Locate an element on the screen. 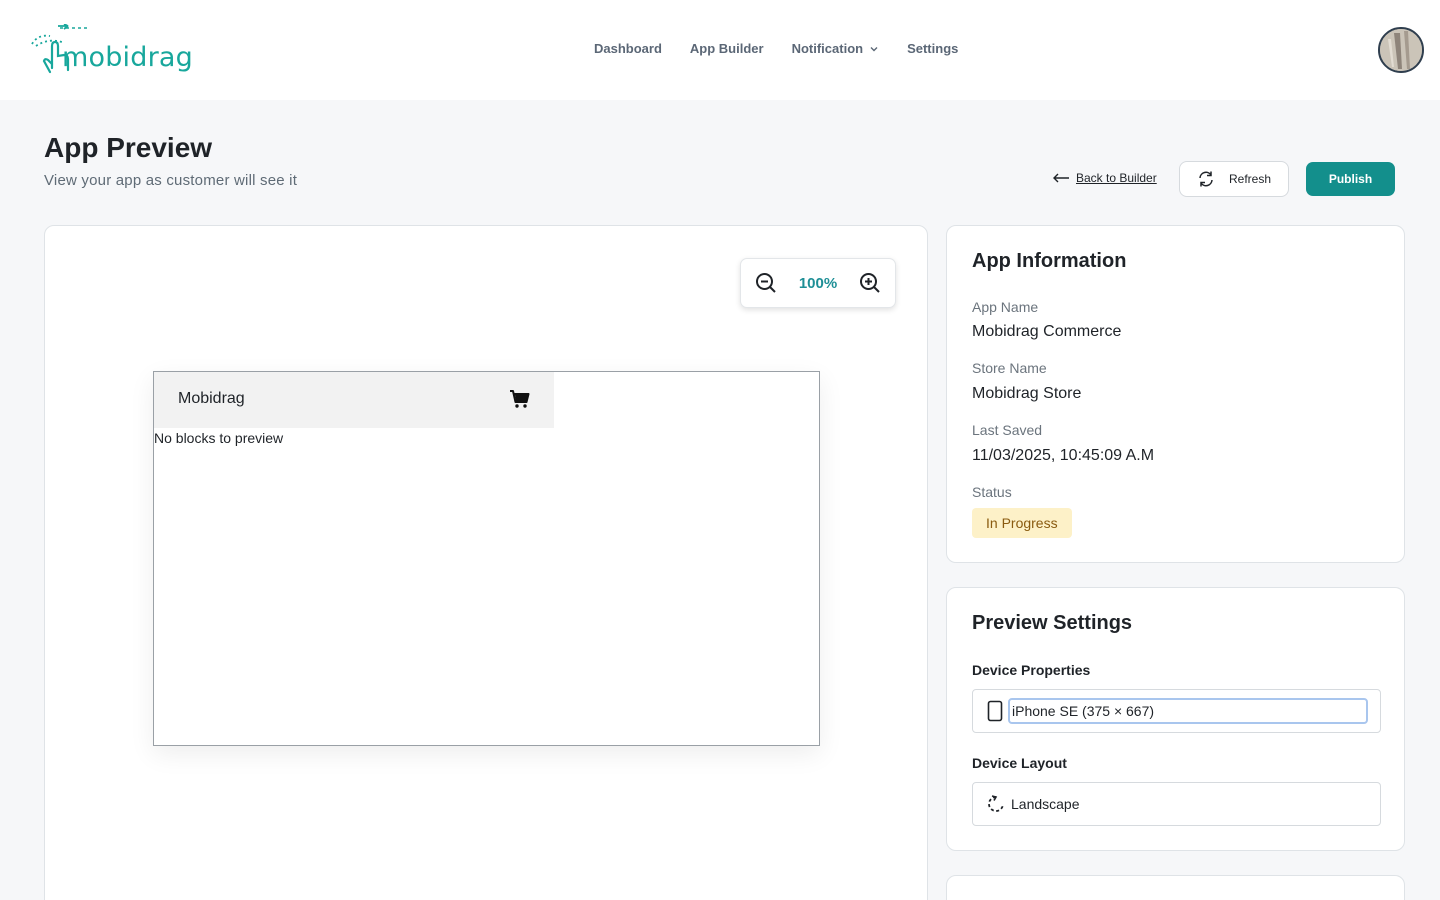 Image resolution: width=1440 pixels, height=900 pixels. mobidrag-logo: mobidrag is located at coordinates (110, 51).